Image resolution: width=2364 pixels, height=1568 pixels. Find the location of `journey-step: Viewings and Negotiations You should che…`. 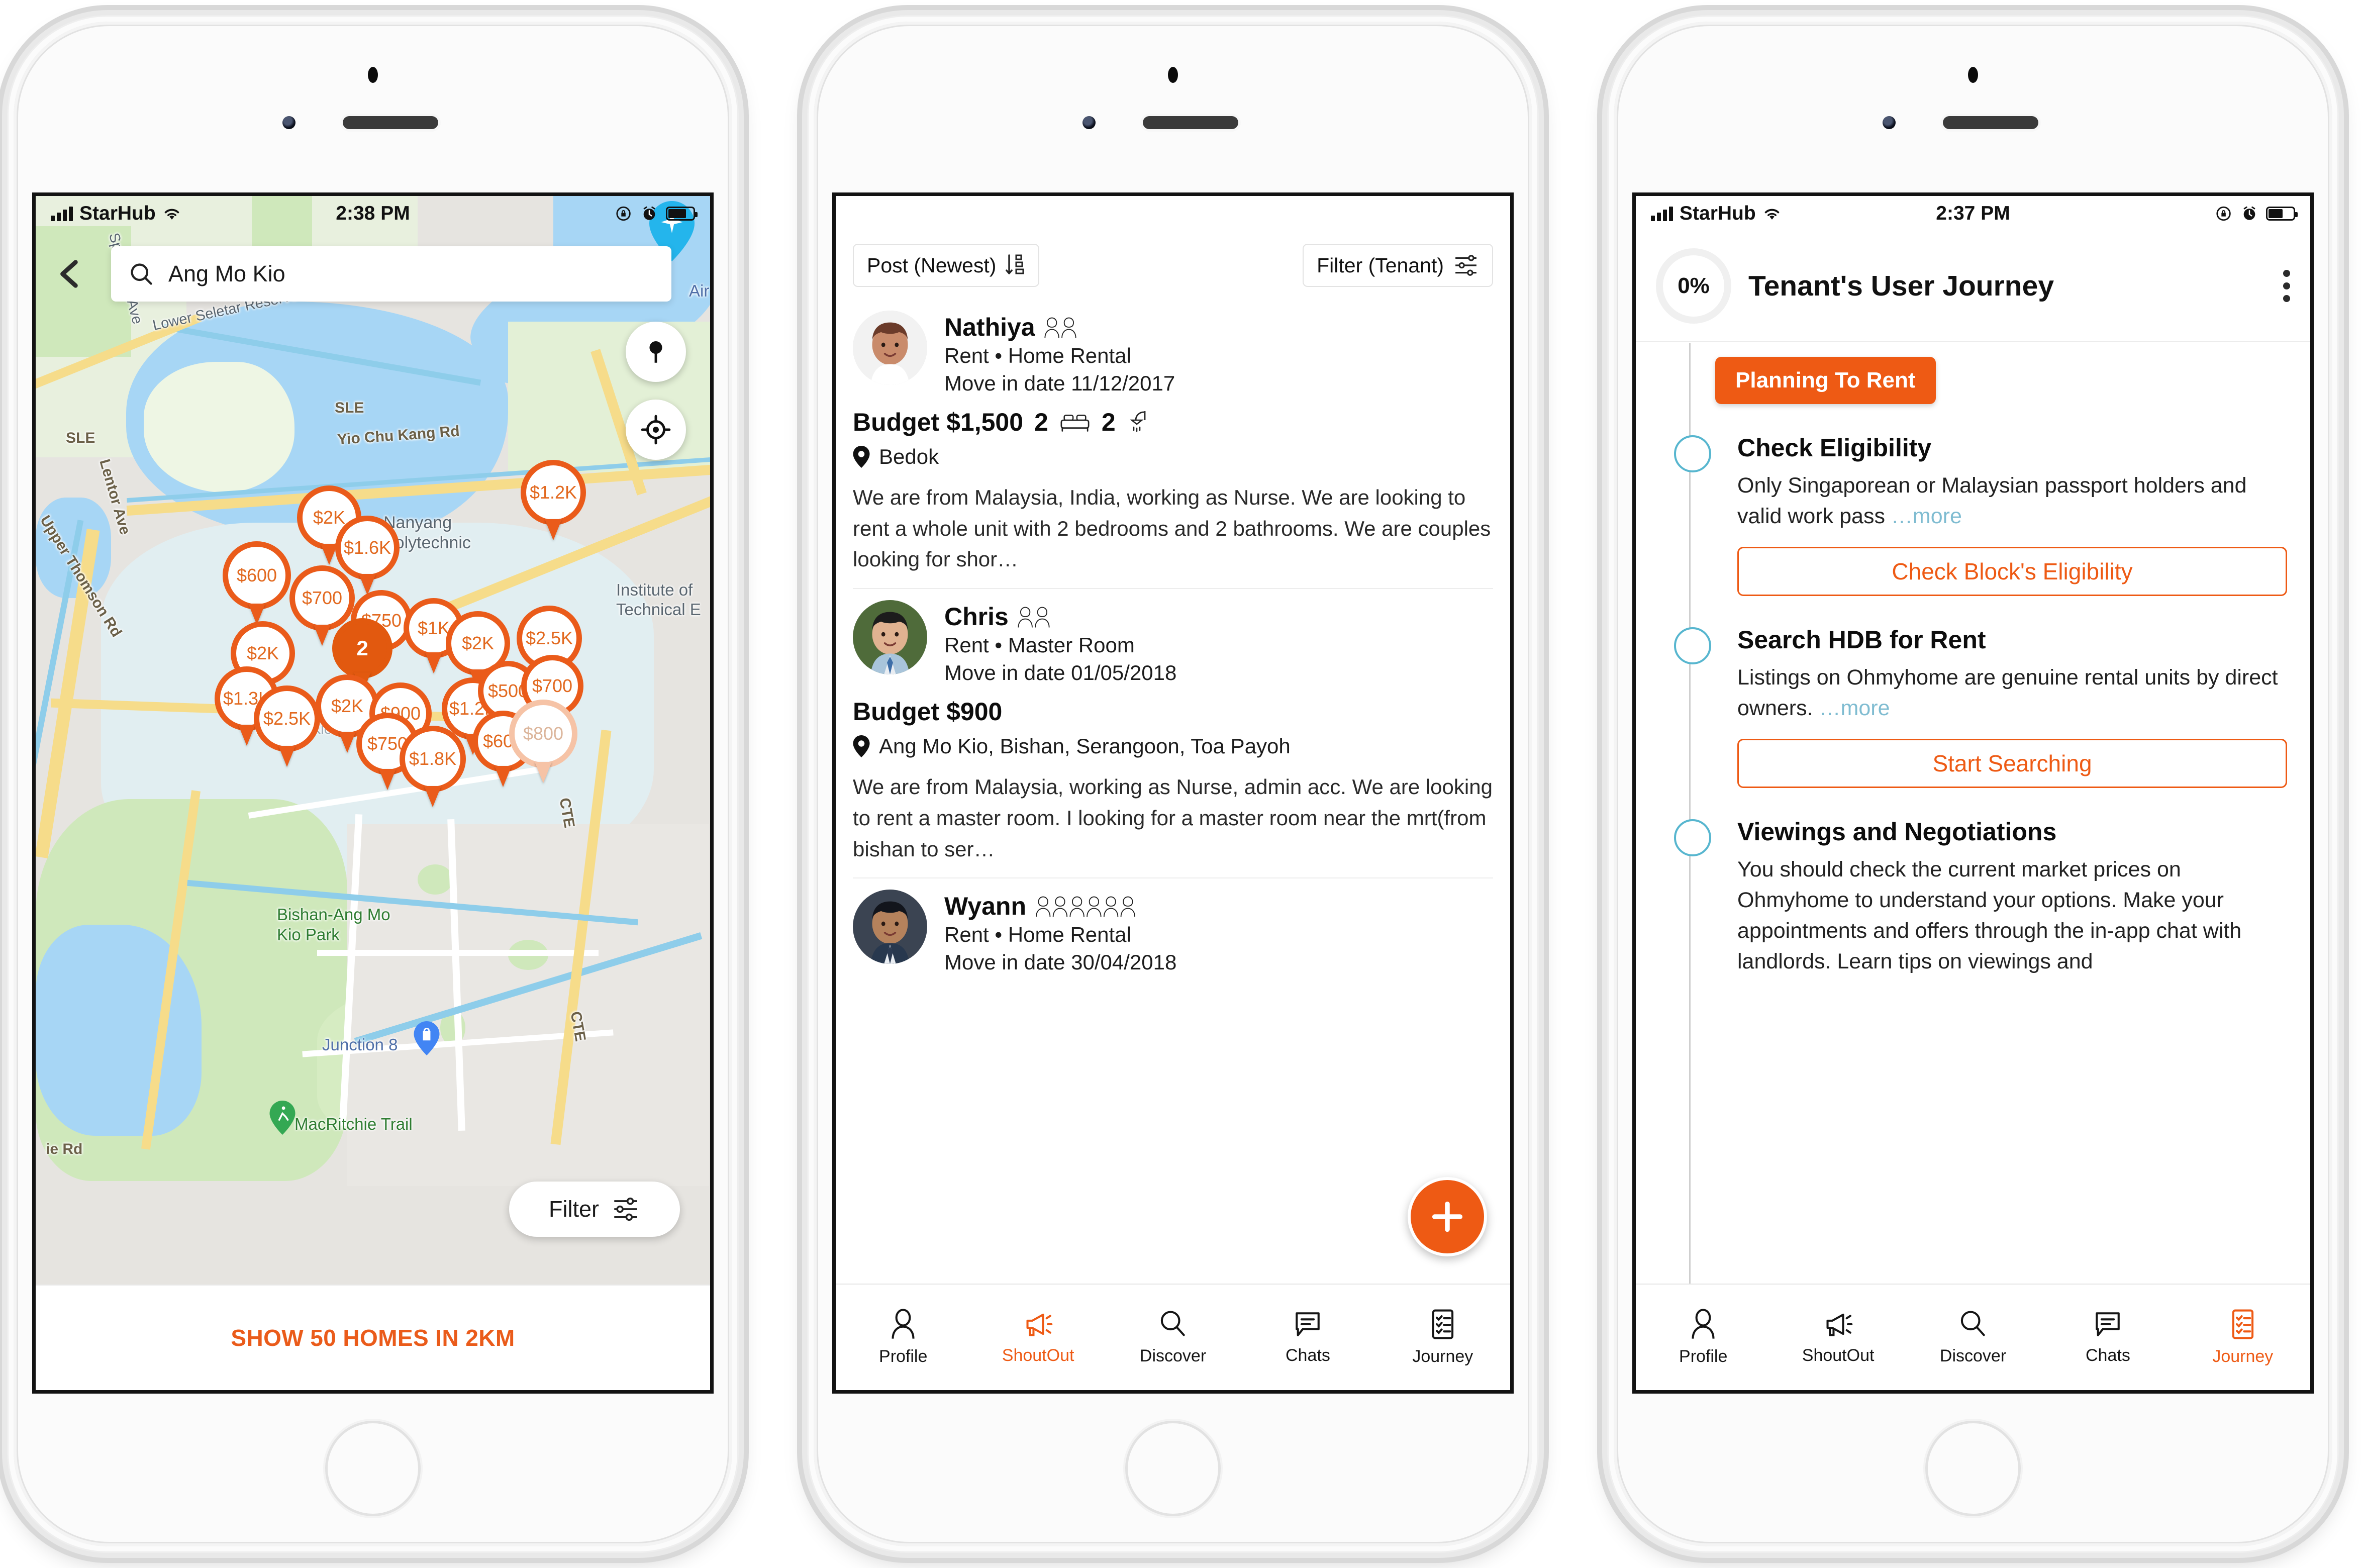

journey-step: Viewings and Negotiations You should che… is located at coordinates (1992, 897).